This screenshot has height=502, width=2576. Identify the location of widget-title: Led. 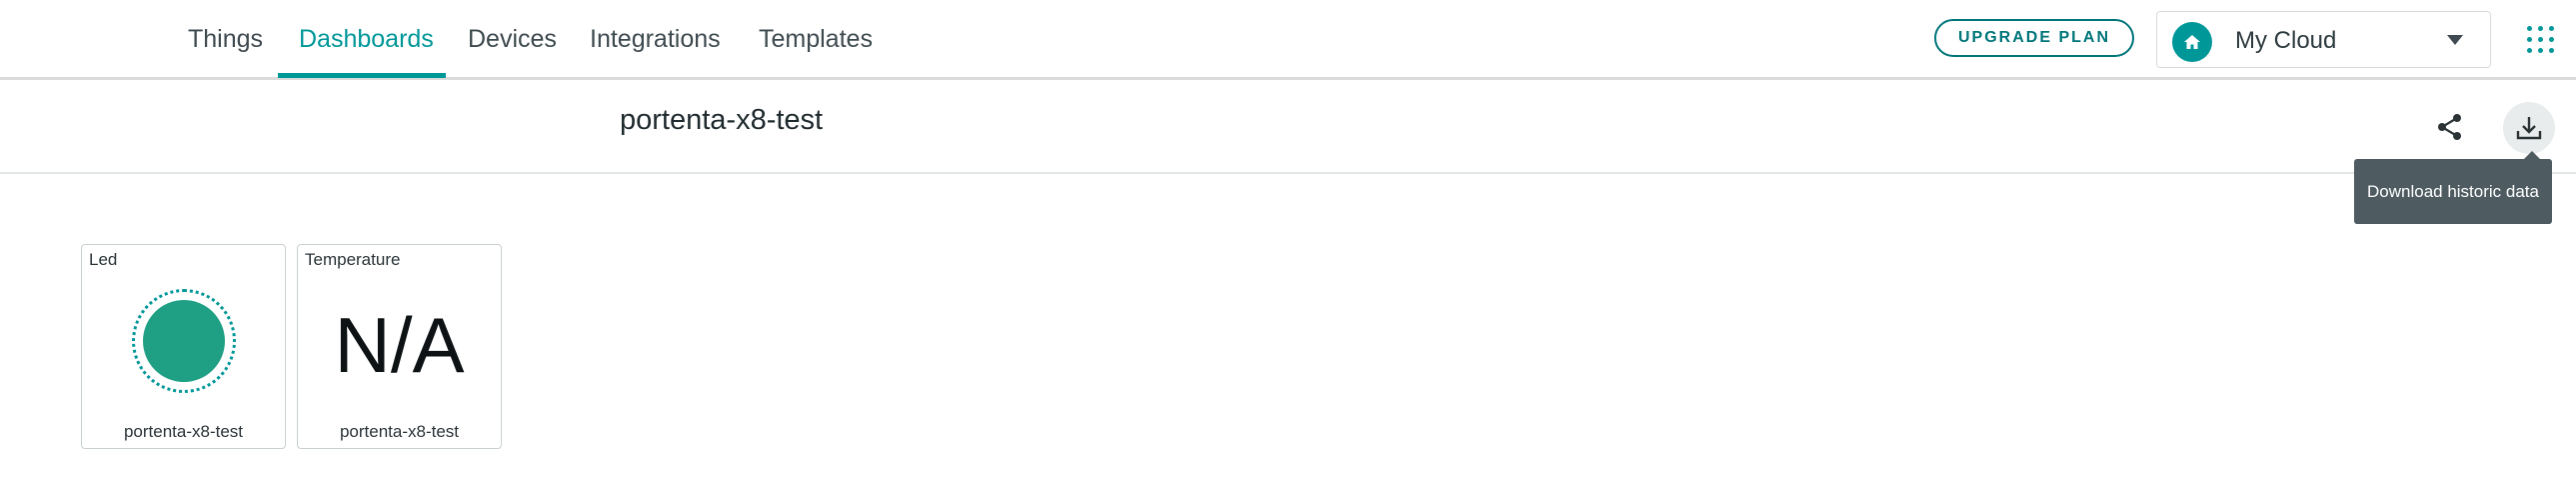
(104, 259).